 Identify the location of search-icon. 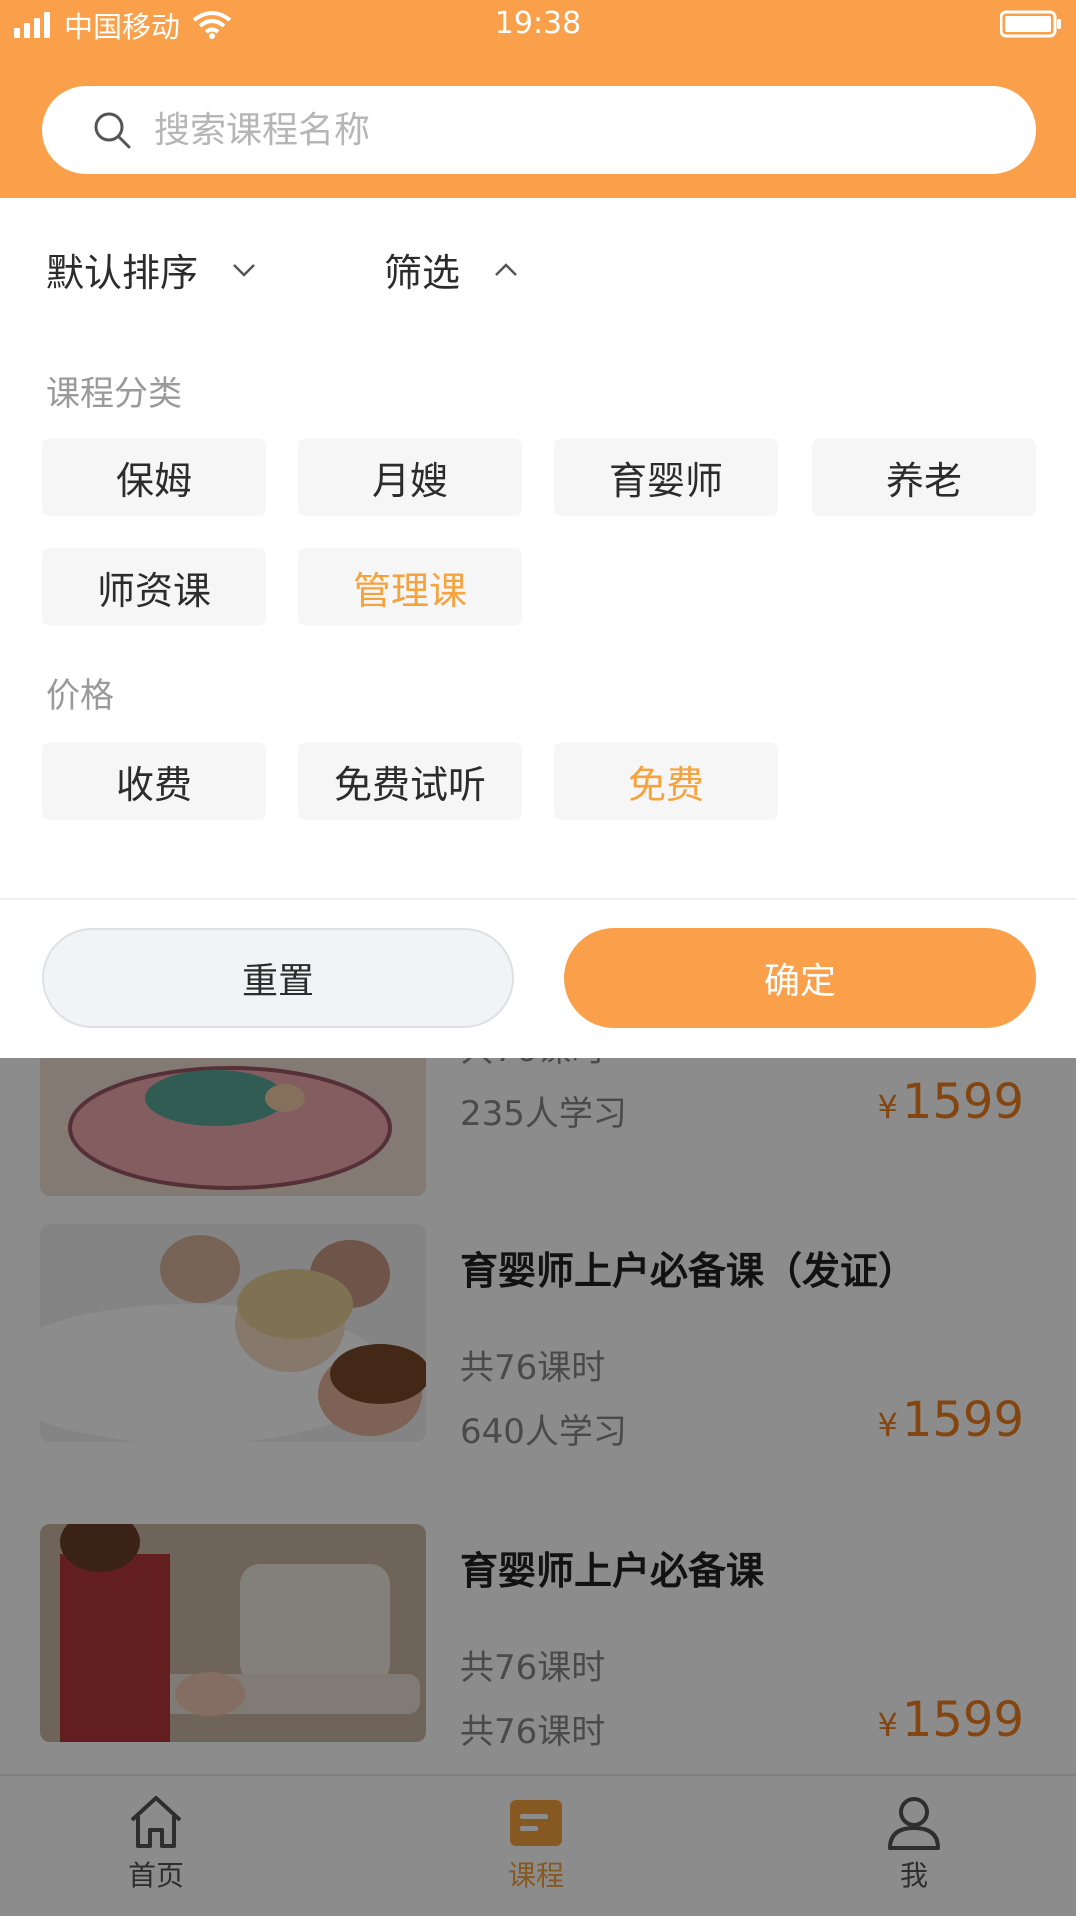
(112, 130).